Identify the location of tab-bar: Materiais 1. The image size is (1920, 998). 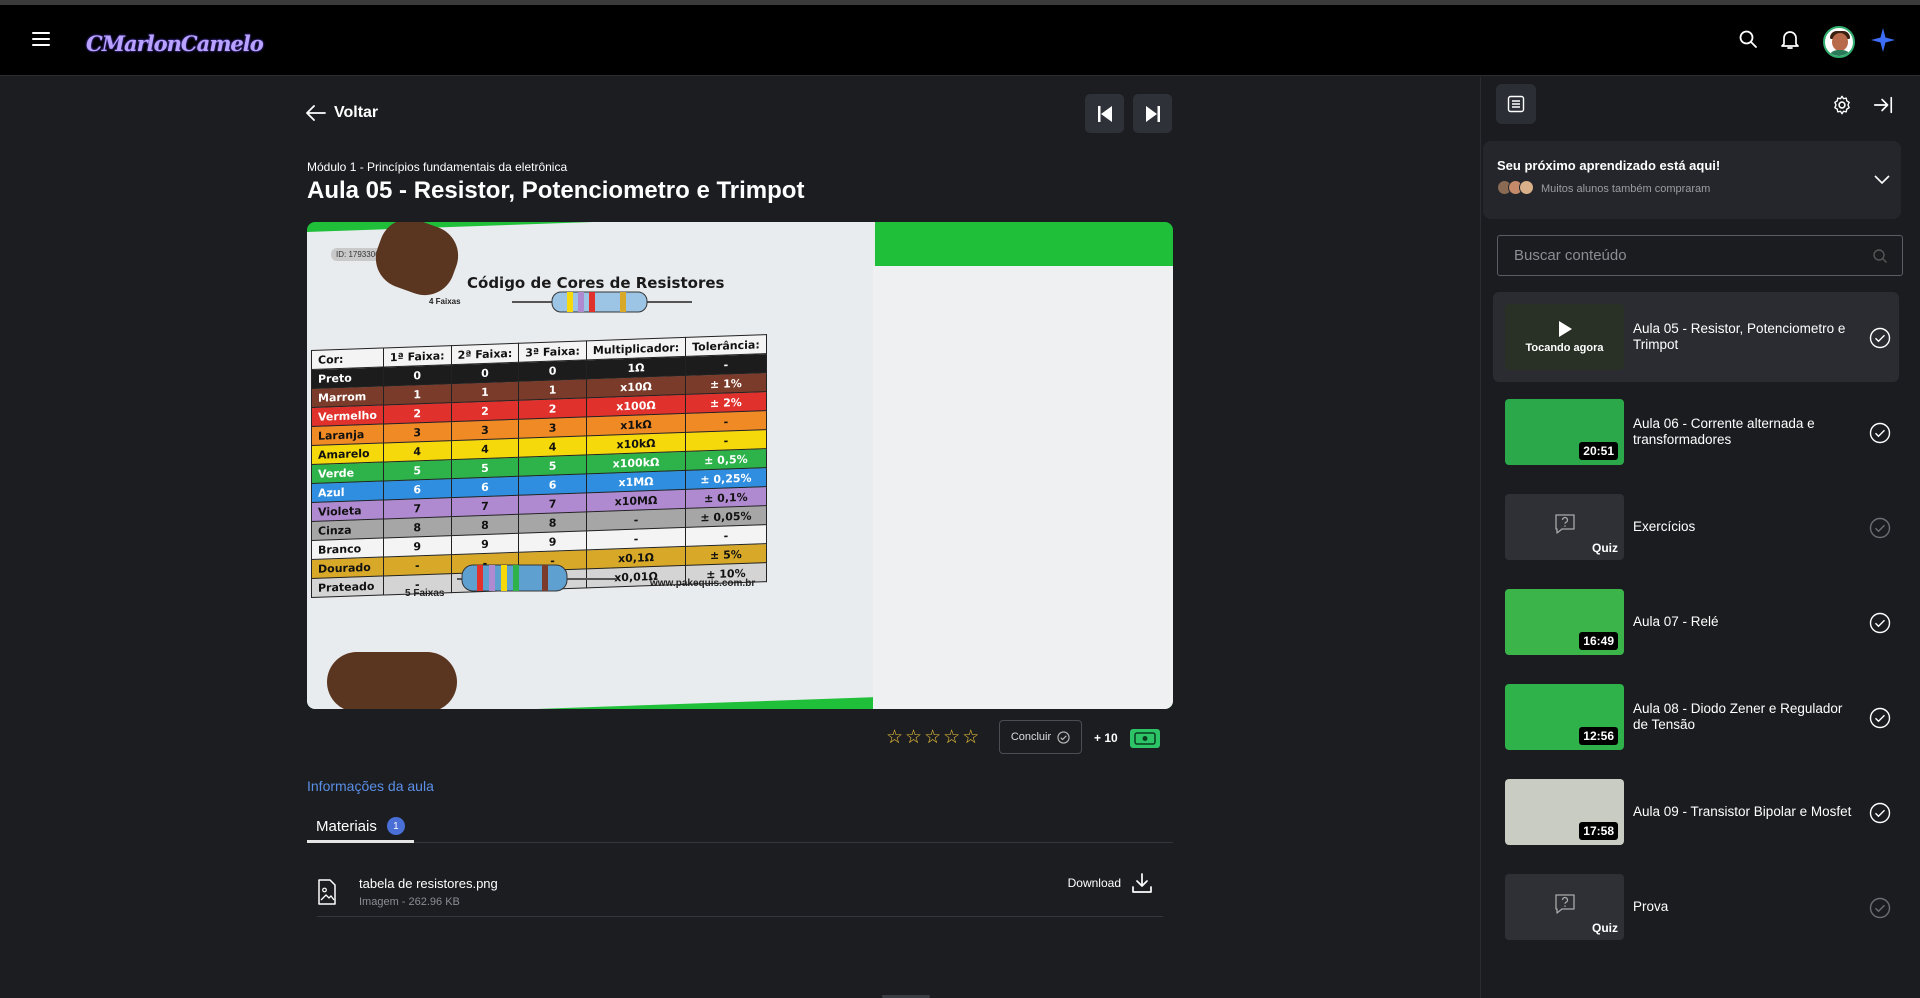
(740, 827).